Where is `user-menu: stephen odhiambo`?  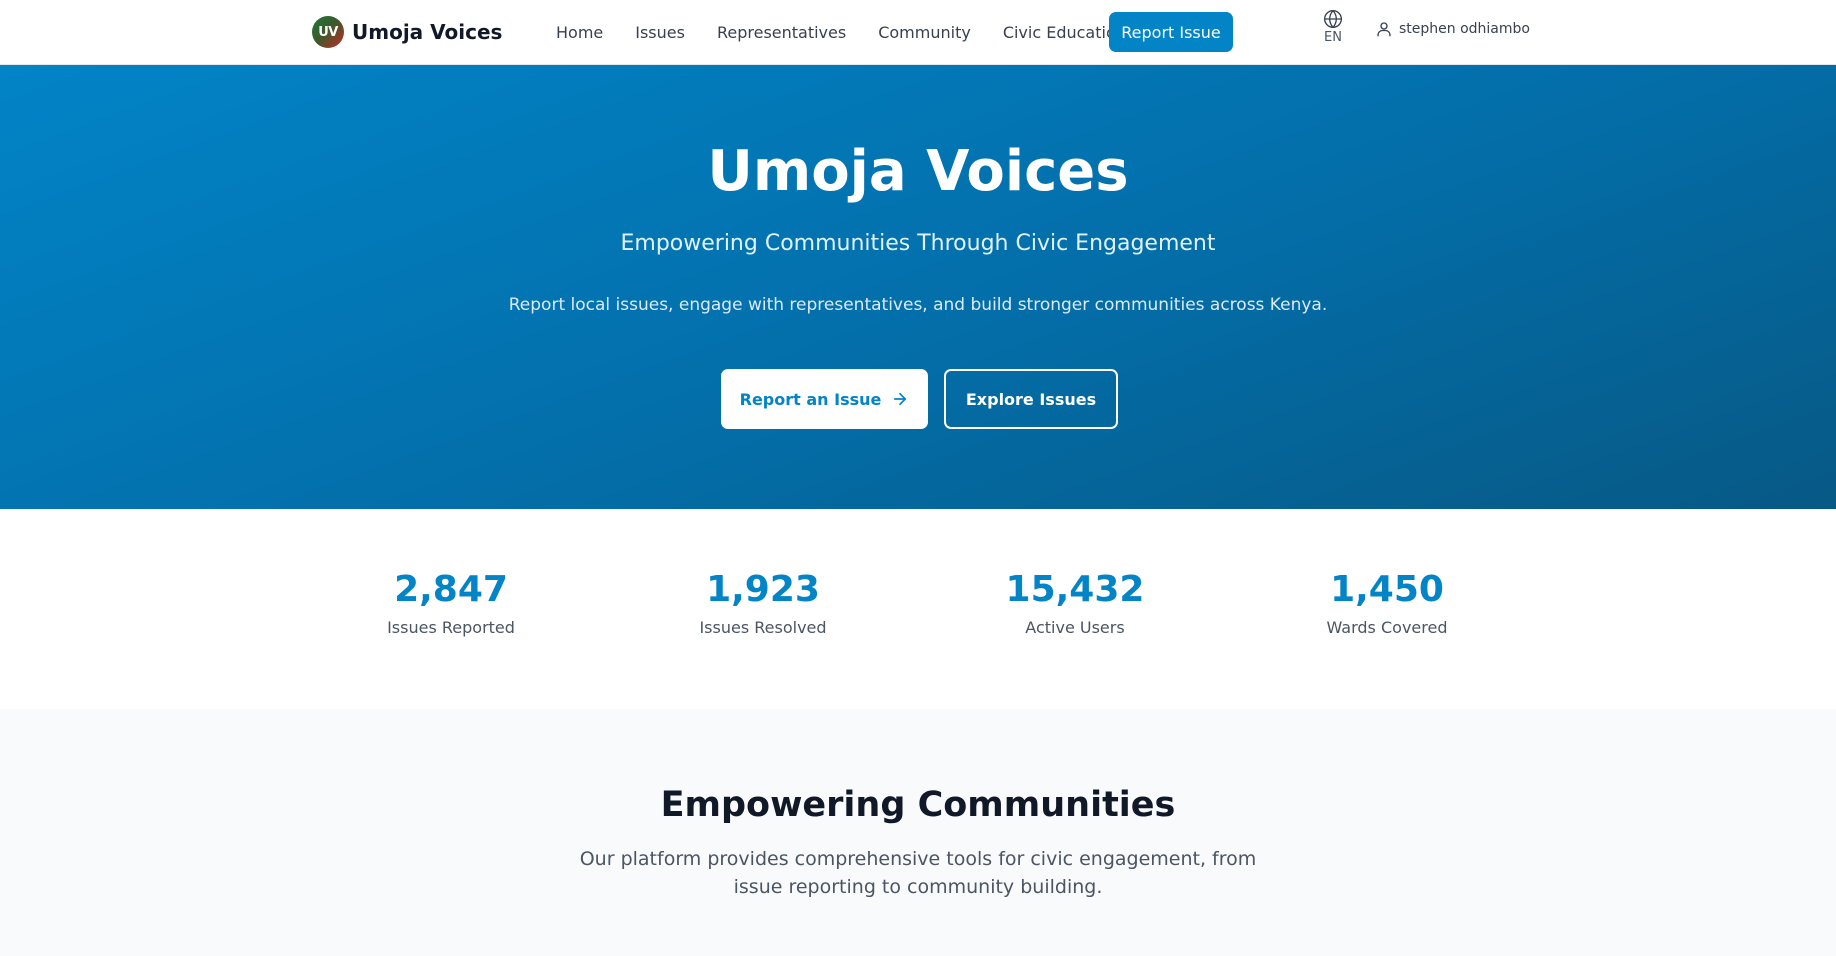 user-menu: stephen odhiambo is located at coordinates (1452, 29).